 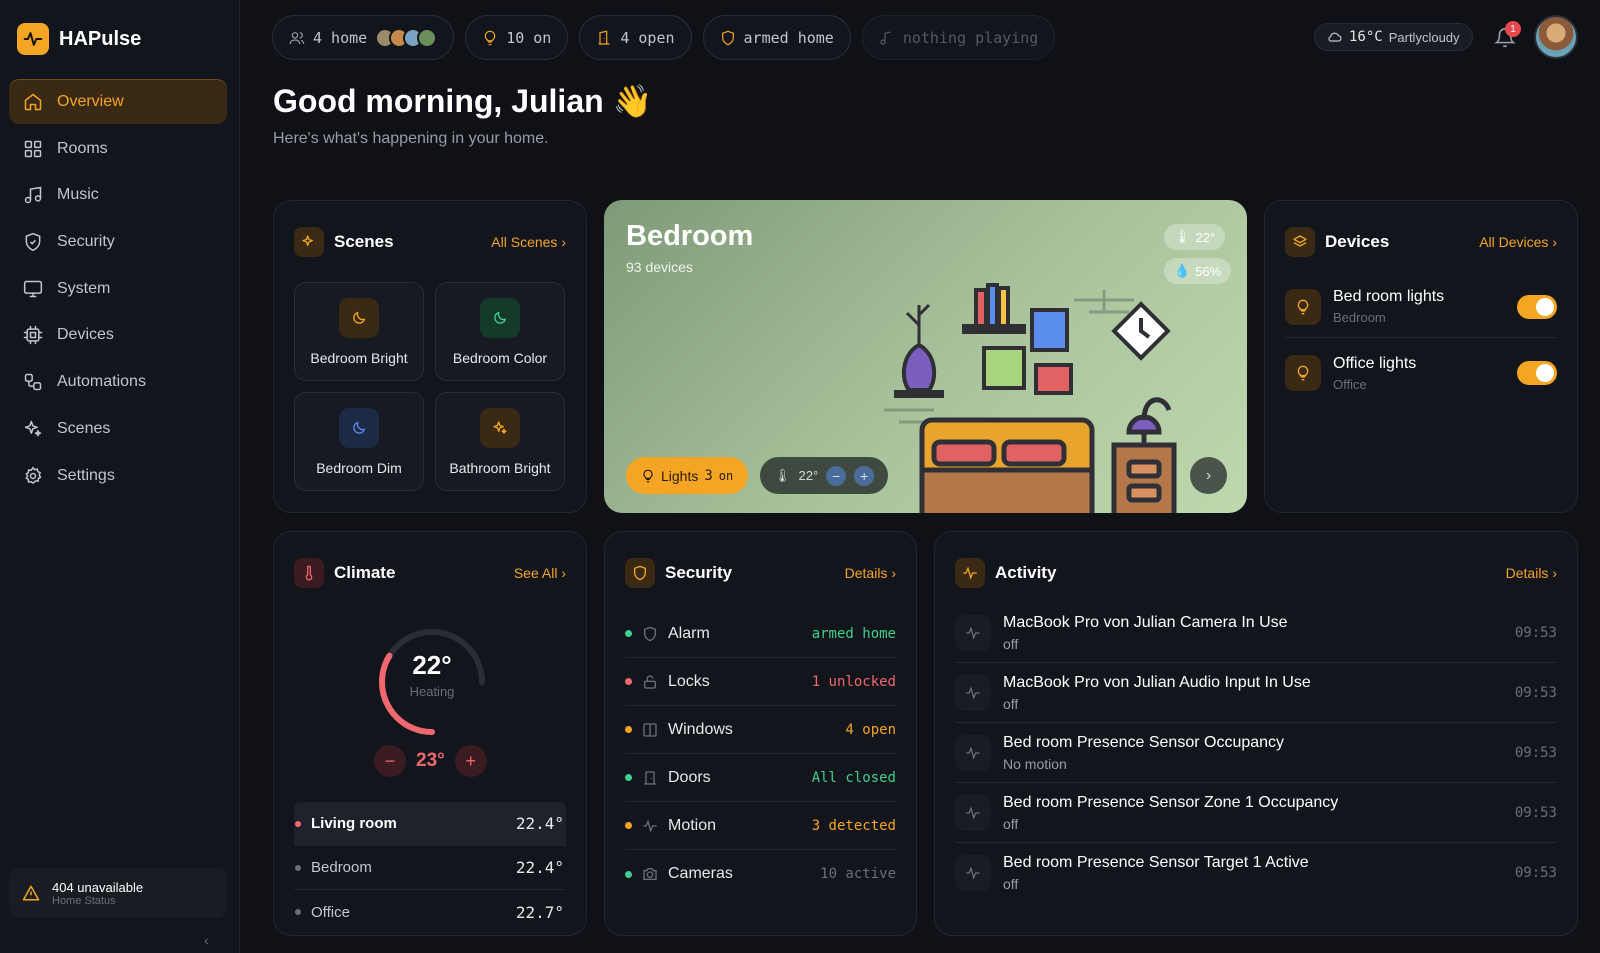 What do you see at coordinates (628, 633) in the screenshot?
I see `status-dot` at bounding box center [628, 633].